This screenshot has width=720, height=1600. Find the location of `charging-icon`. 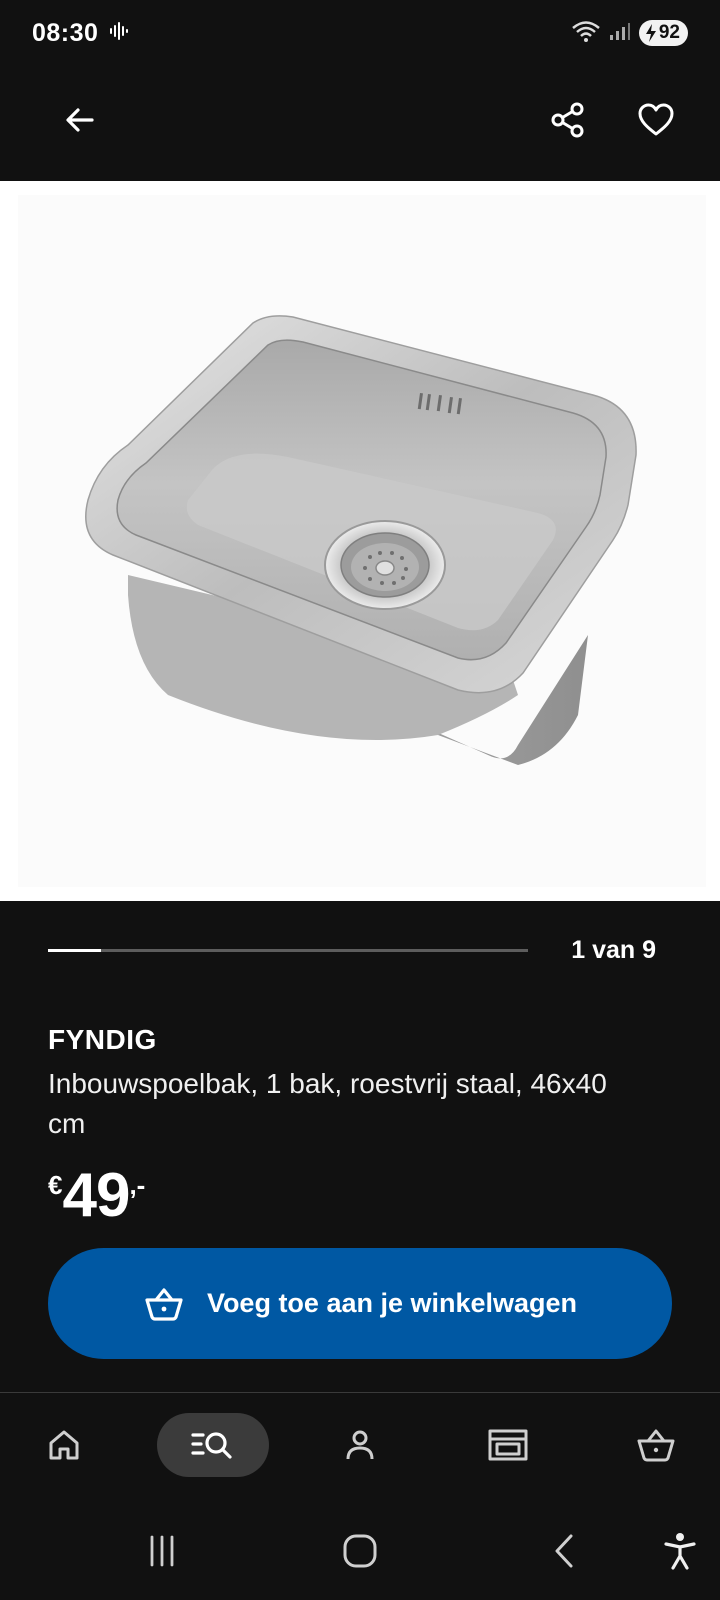

charging-icon is located at coordinates (650, 33).